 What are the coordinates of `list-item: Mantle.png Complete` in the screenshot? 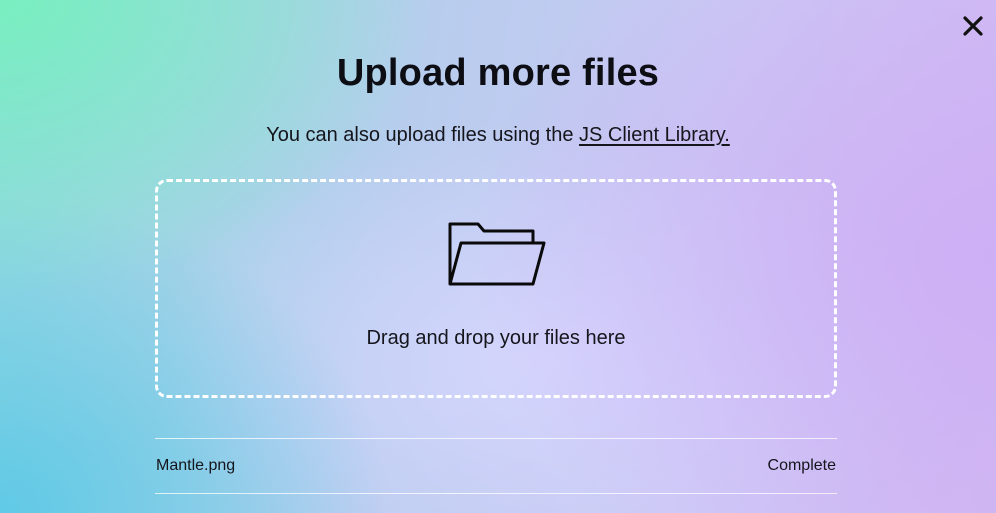 It's located at (496, 466).